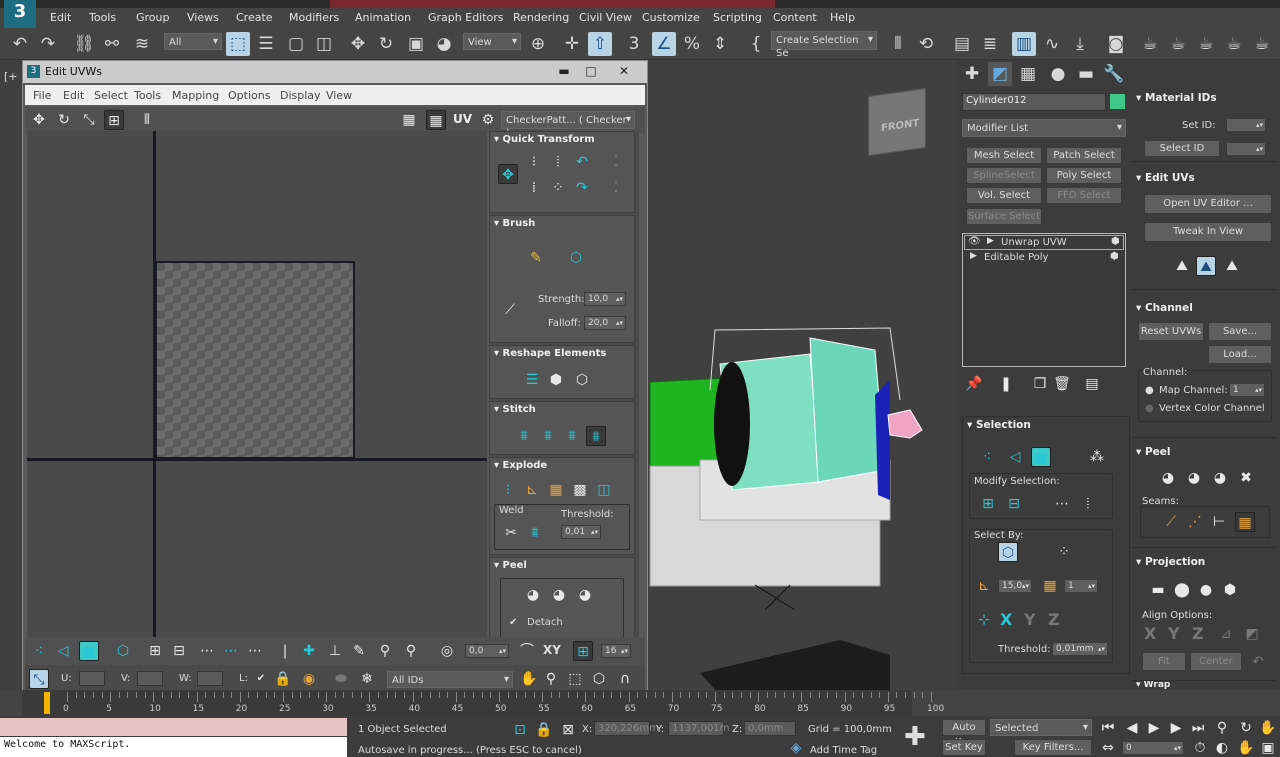 Image resolution: width=1280 pixels, height=757 pixels. Describe the element at coordinates (575, 679) in the screenshot. I see `zoom-region-icon: ⬚` at that location.